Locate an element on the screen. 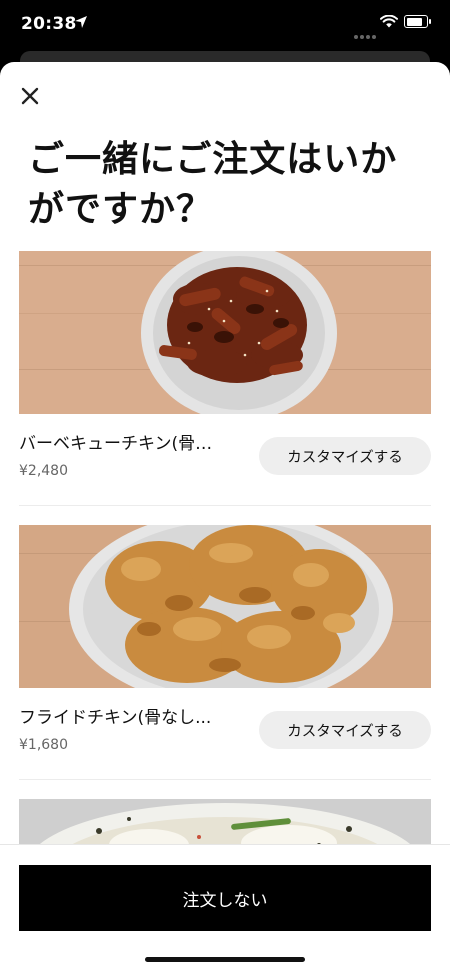 The height and width of the screenshot is (972, 450). close-icon is located at coordinates (30, 96).